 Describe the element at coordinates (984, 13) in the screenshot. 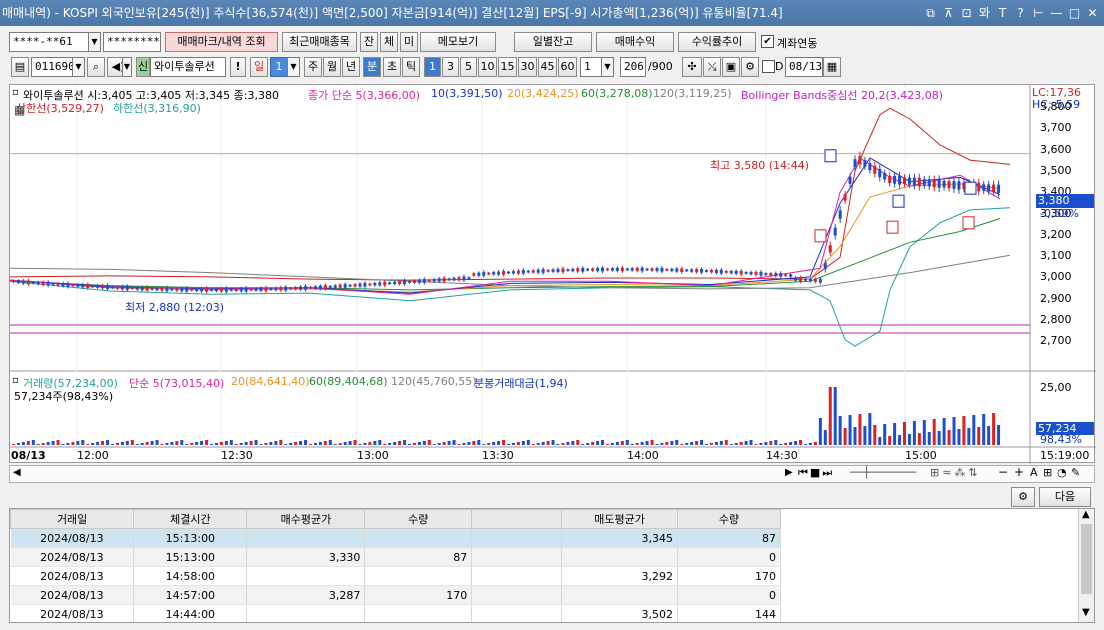

I see `window-stack-icon: 뫄` at that location.